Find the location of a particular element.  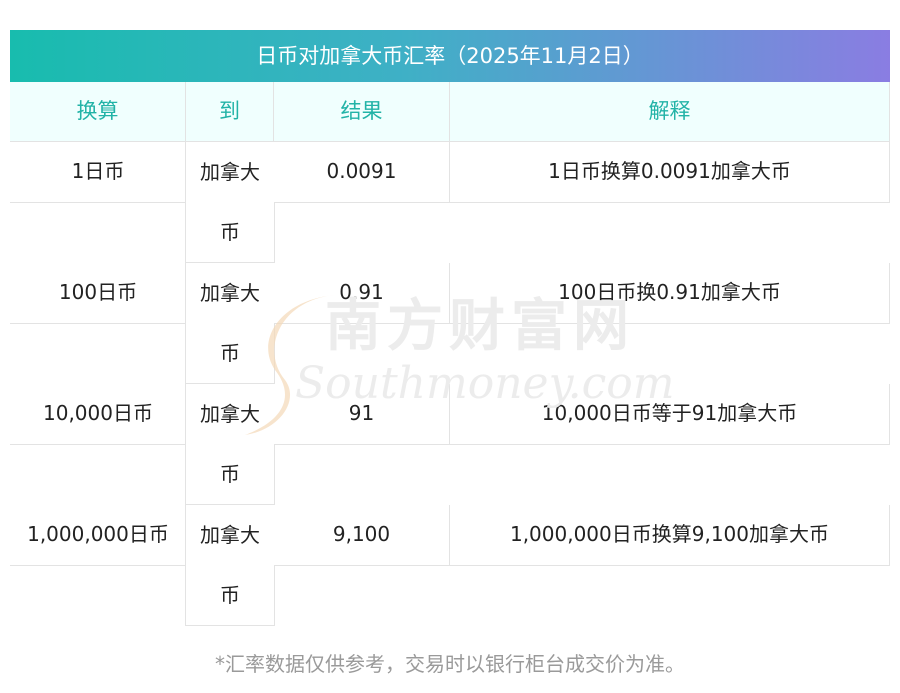

amount-cell: 10,000日币 is located at coordinates (98, 414).